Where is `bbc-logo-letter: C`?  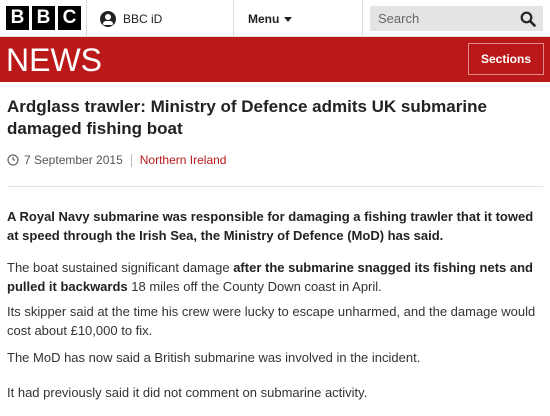 bbc-logo-letter: C is located at coordinates (69, 18).